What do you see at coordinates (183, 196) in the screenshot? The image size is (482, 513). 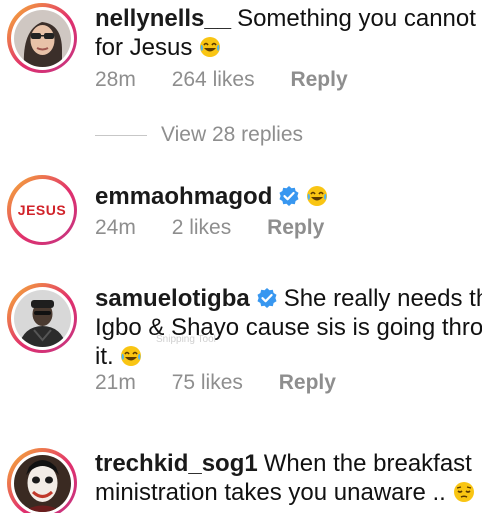 I see `username: emmaohmagod` at bounding box center [183, 196].